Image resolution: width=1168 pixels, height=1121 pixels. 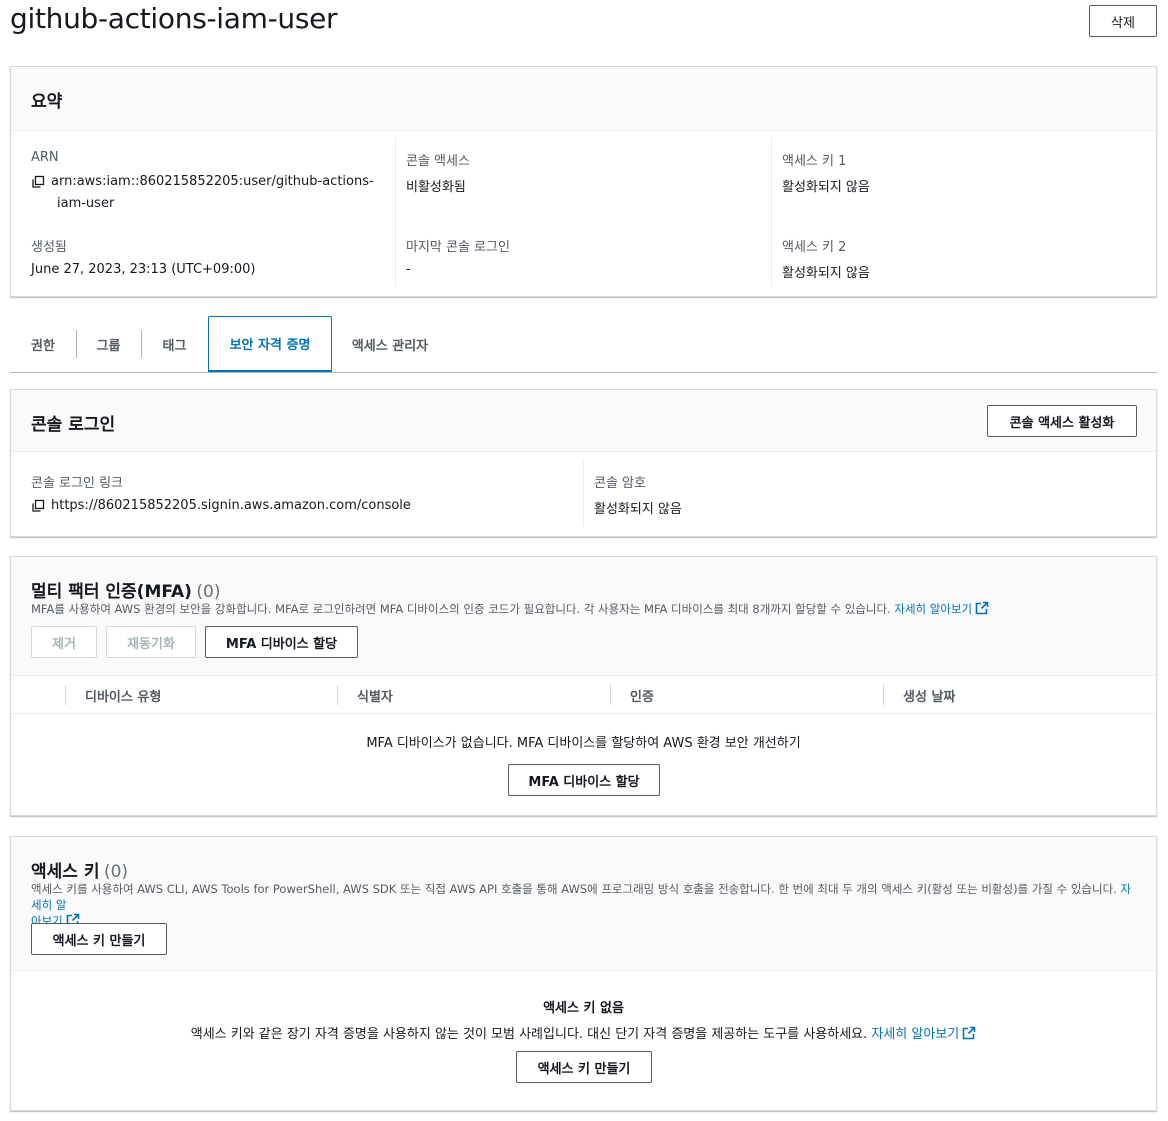 What do you see at coordinates (583, 421) in the screenshot?
I see `console-login-header: 콘솔 로그인 콘솔 액세스 활성화` at bounding box center [583, 421].